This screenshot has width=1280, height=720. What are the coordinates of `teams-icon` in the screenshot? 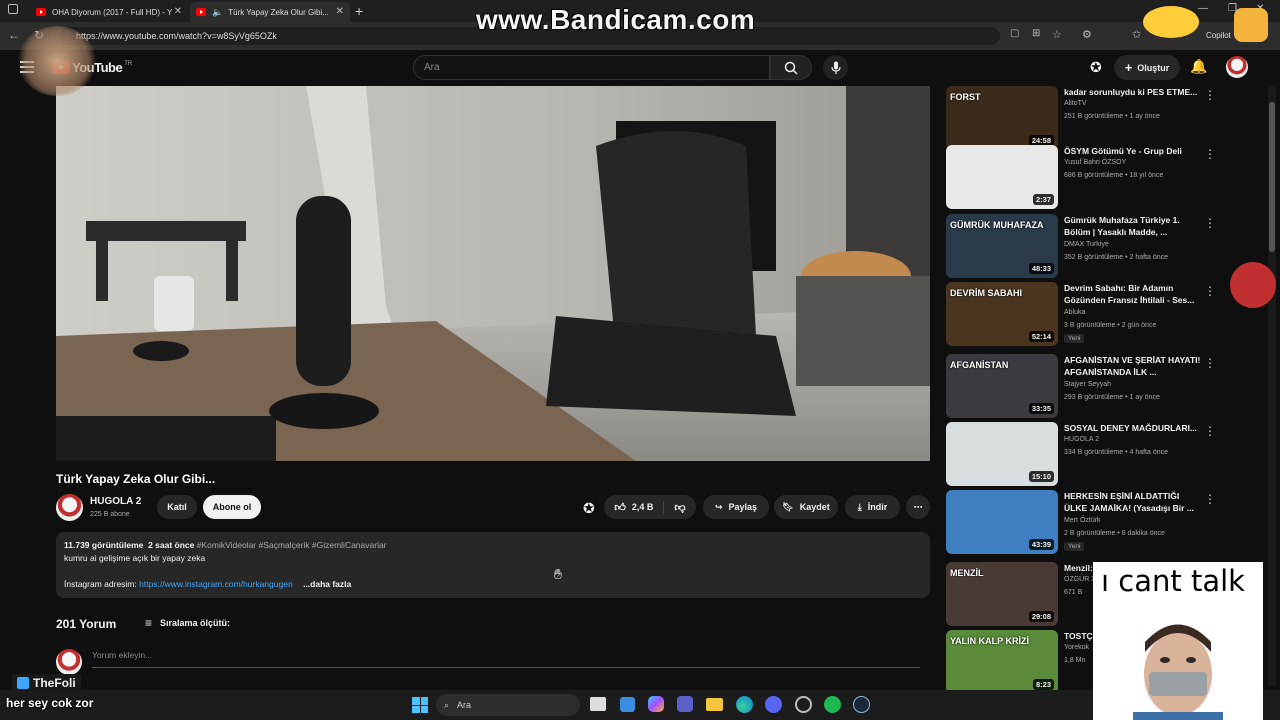 It's located at (685, 704).